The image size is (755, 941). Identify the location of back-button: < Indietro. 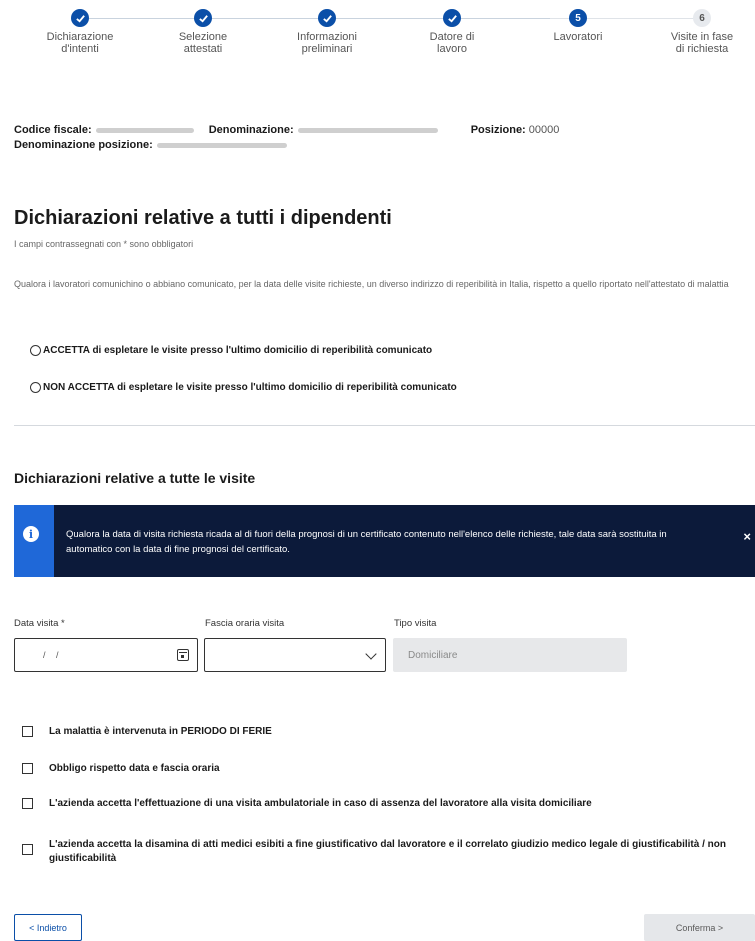
(48, 927).